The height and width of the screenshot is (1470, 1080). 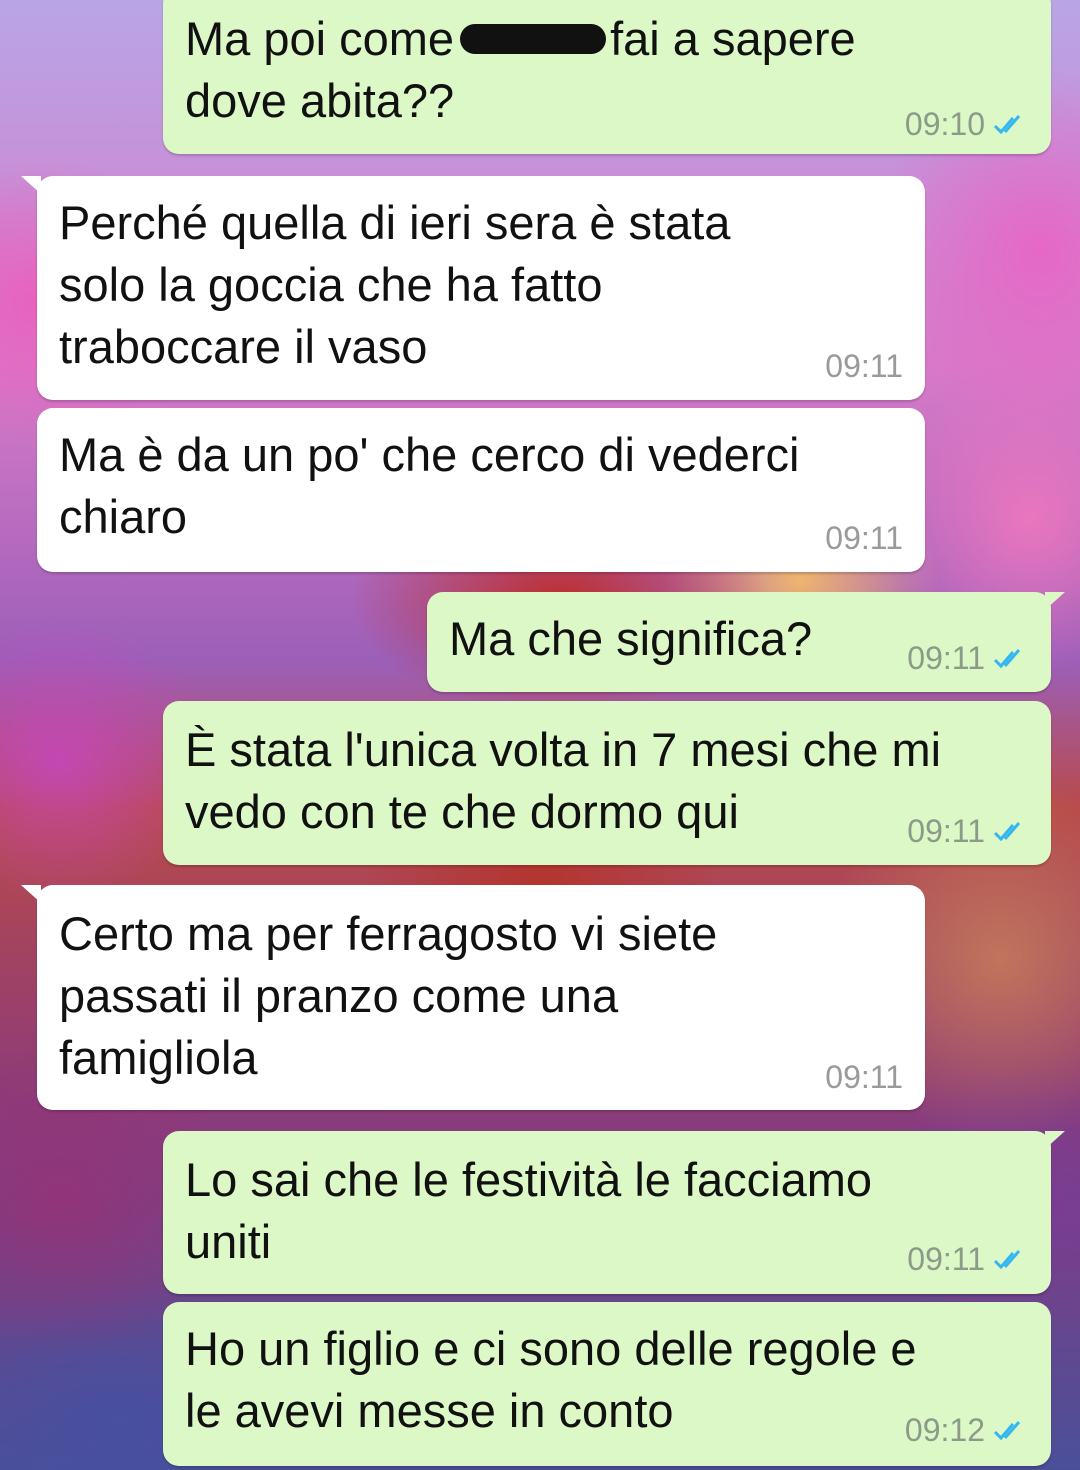 I want to click on message-text: Ma che significa?, so click(x=631, y=638).